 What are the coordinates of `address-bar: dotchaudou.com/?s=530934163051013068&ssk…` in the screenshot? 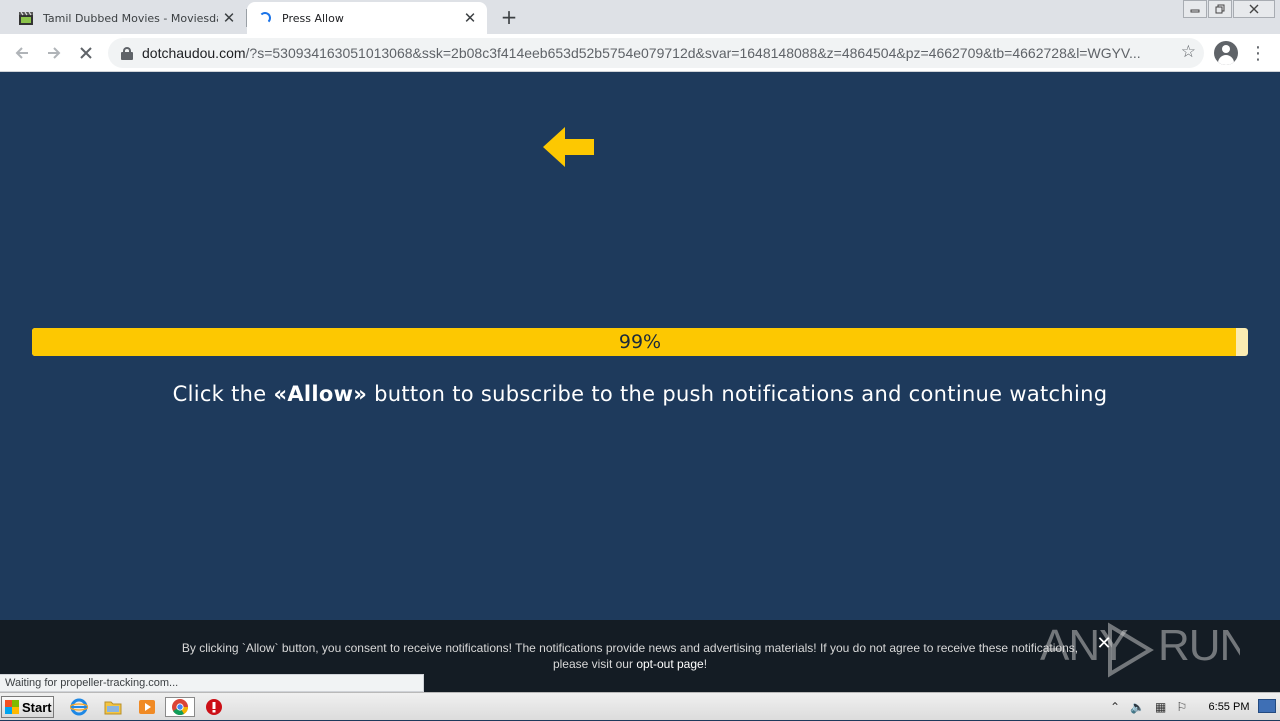 It's located at (656, 53).